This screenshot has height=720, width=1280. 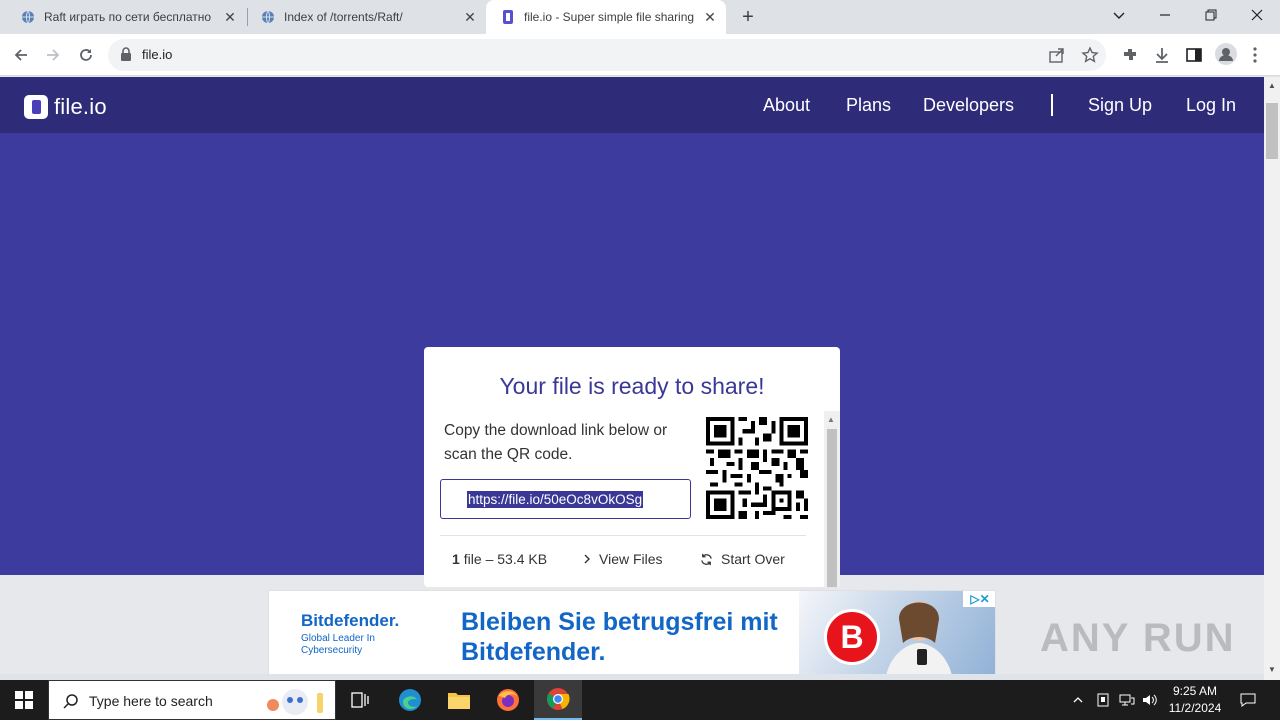 What do you see at coordinates (1130, 55) in the screenshot?
I see `extensions-icon` at bounding box center [1130, 55].